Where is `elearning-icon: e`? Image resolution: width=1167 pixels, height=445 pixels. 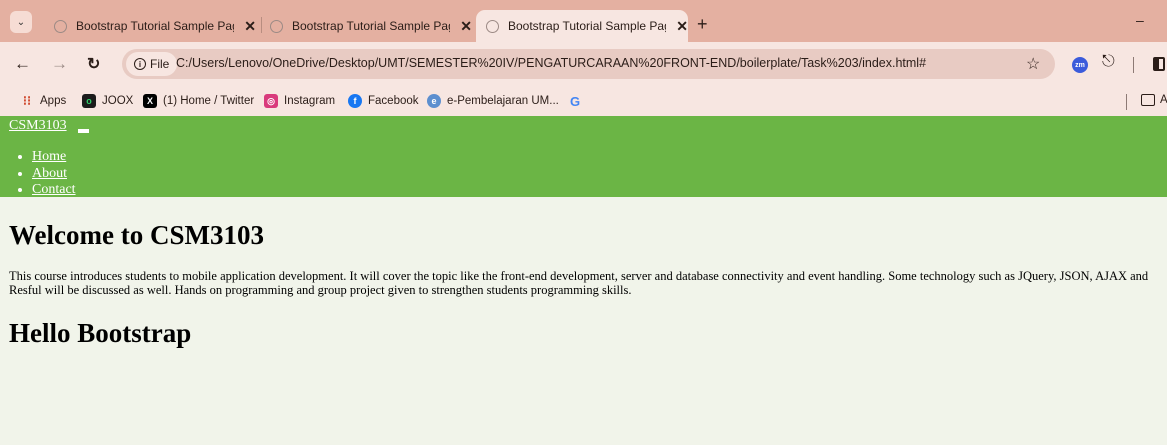
elearning-icon: e is located at coordinates (434, 101).